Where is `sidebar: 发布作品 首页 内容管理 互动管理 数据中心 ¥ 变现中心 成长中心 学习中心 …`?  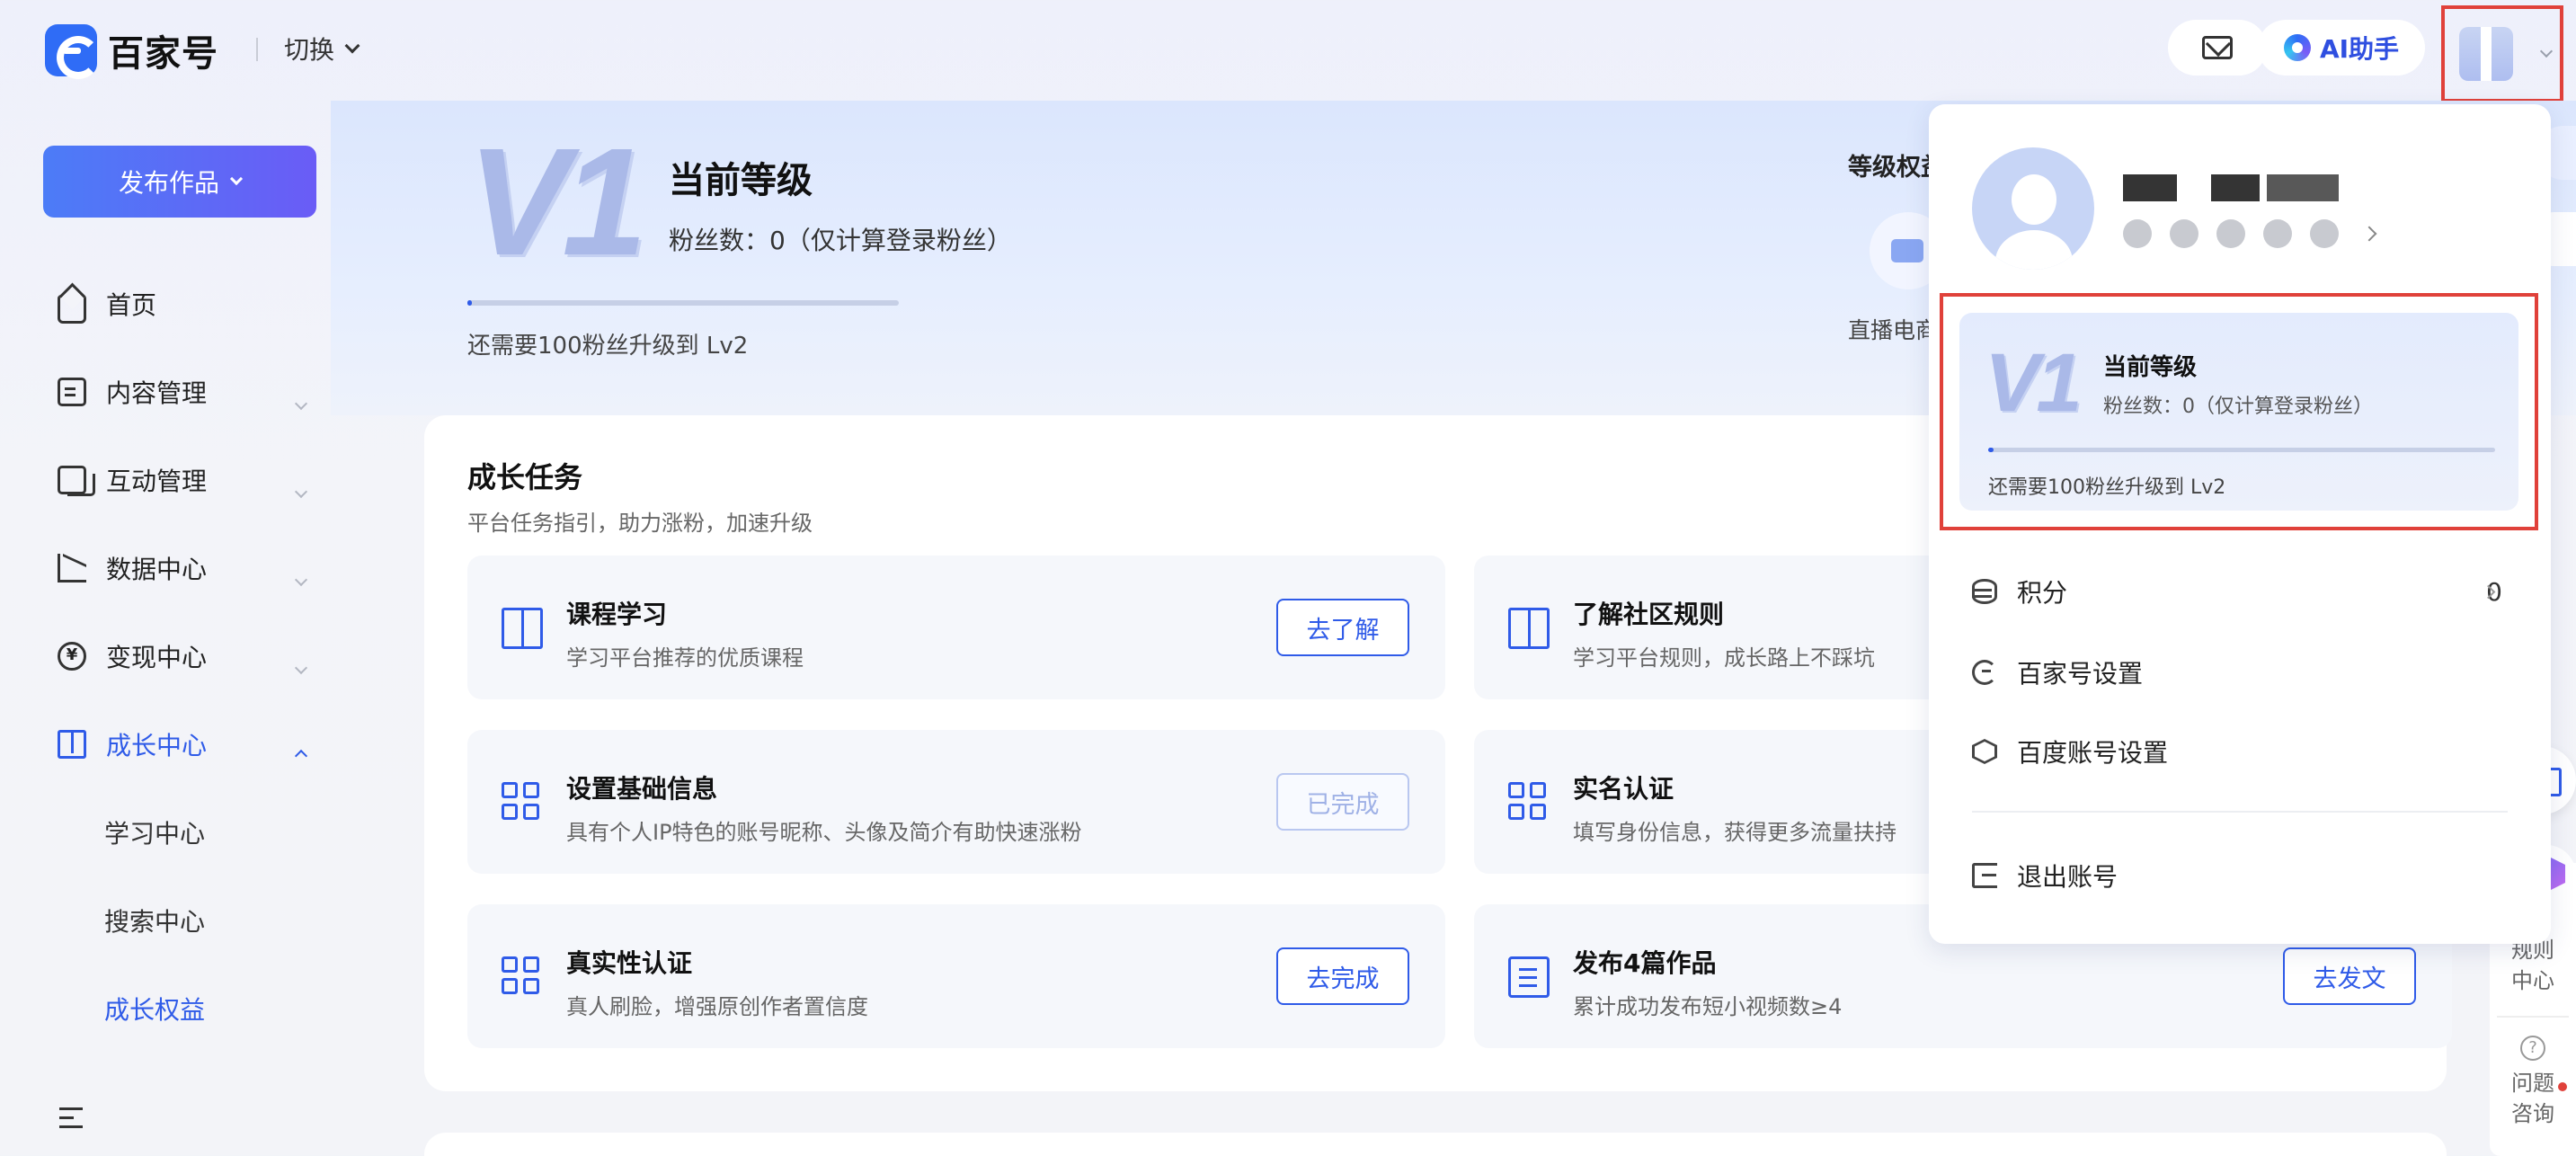 sidebar: 发布作品 首页 内容管理 互动管理 数据中心 ¥ 变现中心 成长中心 学习中心 … is located at coordinates (165, 627).